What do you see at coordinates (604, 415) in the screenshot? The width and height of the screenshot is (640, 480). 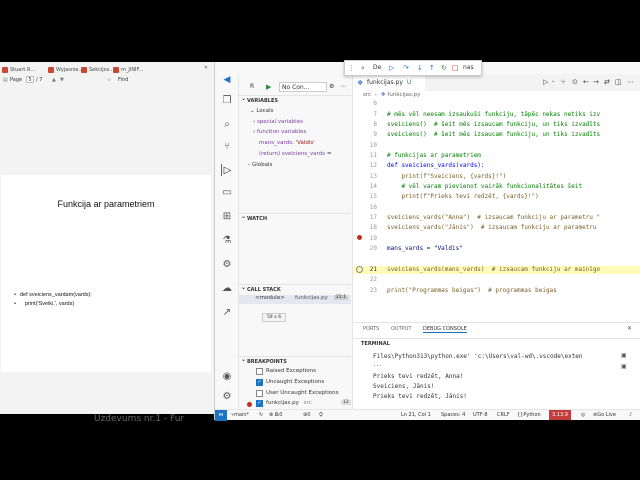 I see `go-live-button: ⊚ Go Live` at bounding box center [604, 415].